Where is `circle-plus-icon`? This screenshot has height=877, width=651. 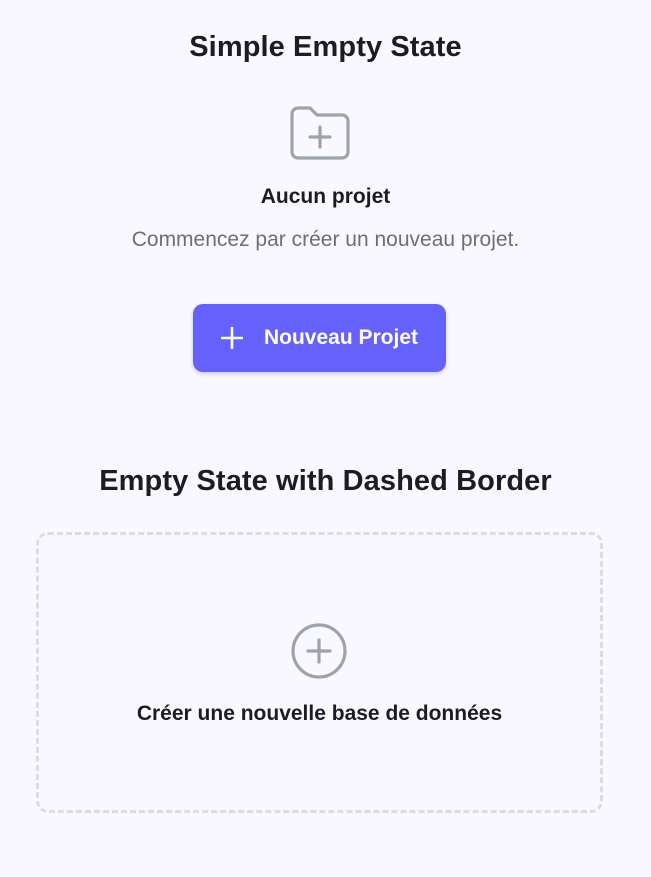
circle-plus-icon is located at coordinates (319, 651).